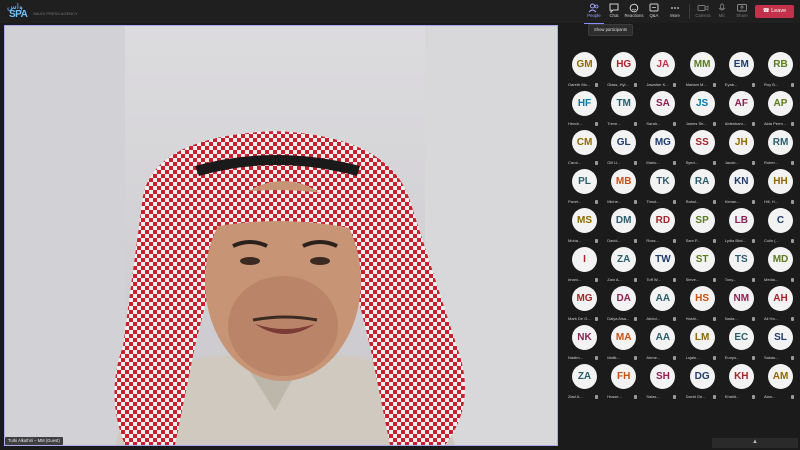 The image size is (800, 450). What do you see at coordinates (742, 12) in the screenshot?
I see `share-button: Share` at bounding box center [742, 12].